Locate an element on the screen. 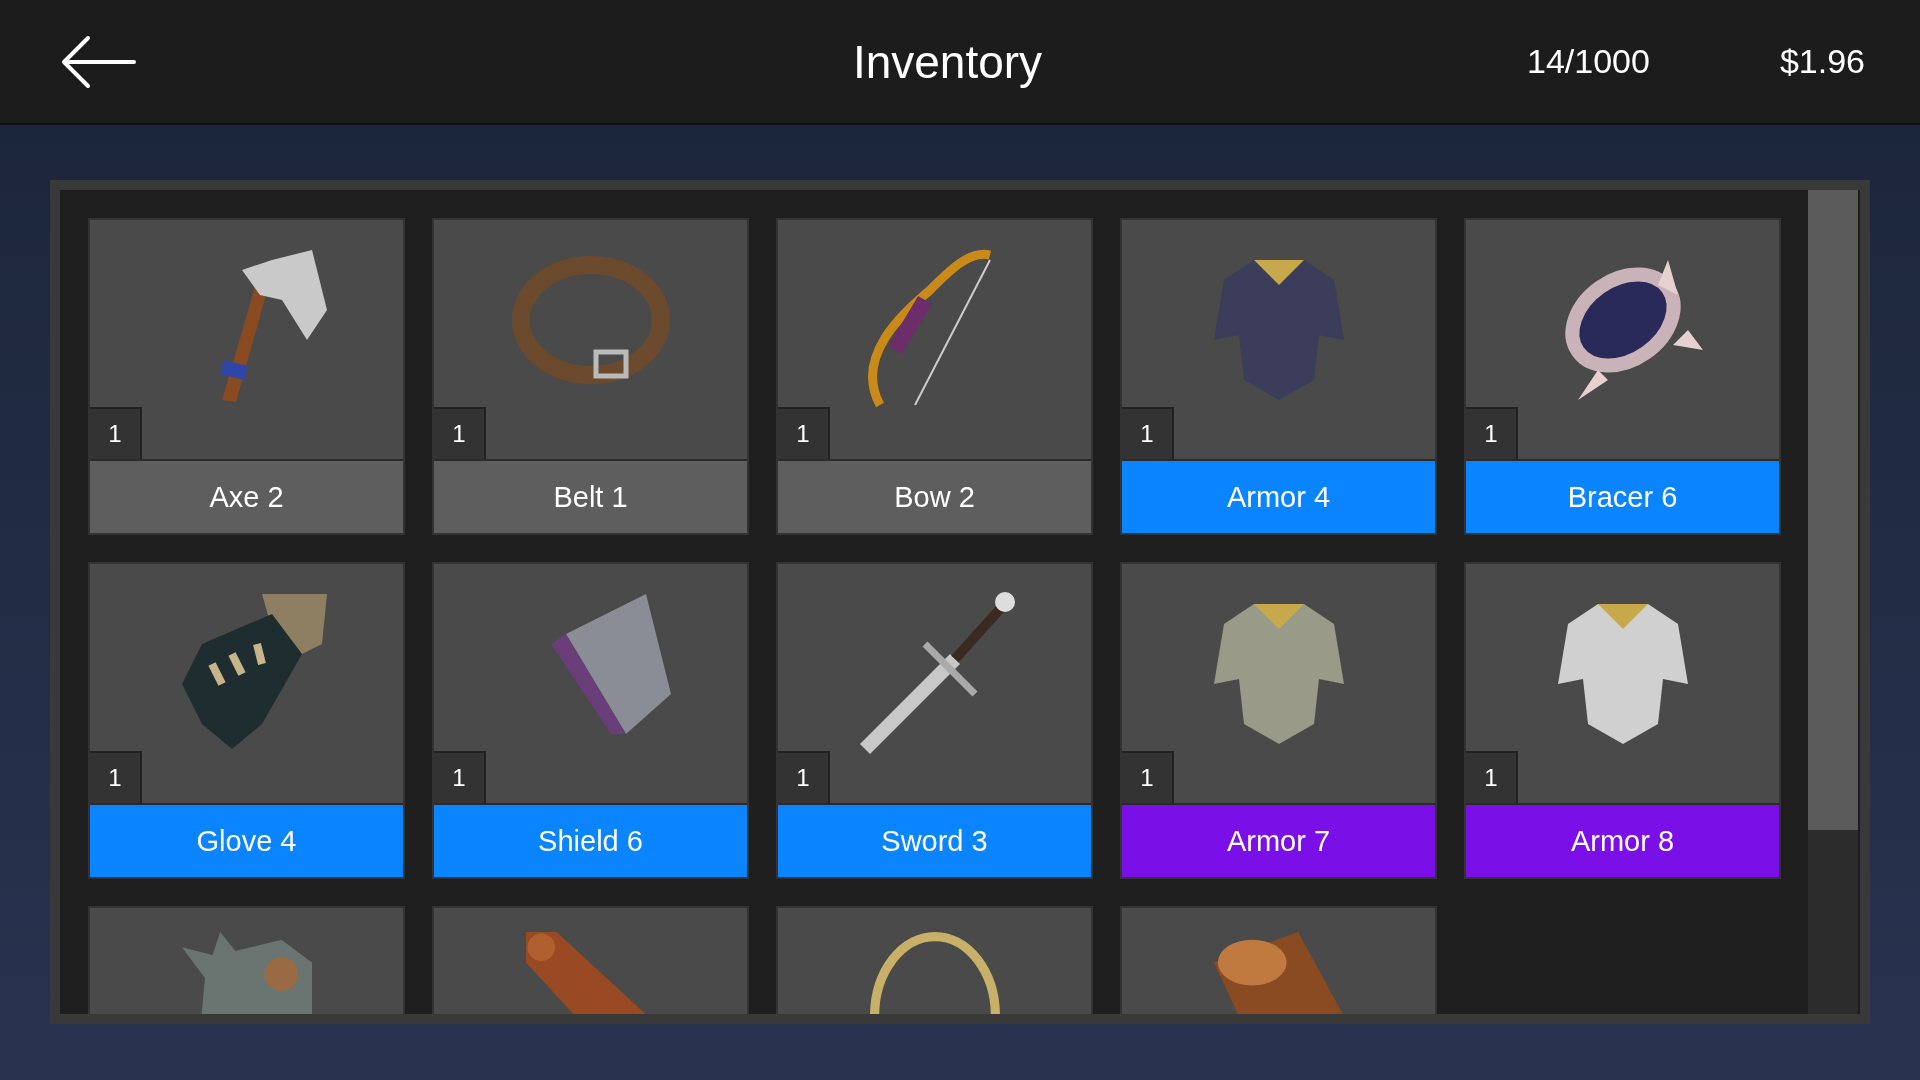  item-name: Axe 2 is located at coordinates (246, 497).